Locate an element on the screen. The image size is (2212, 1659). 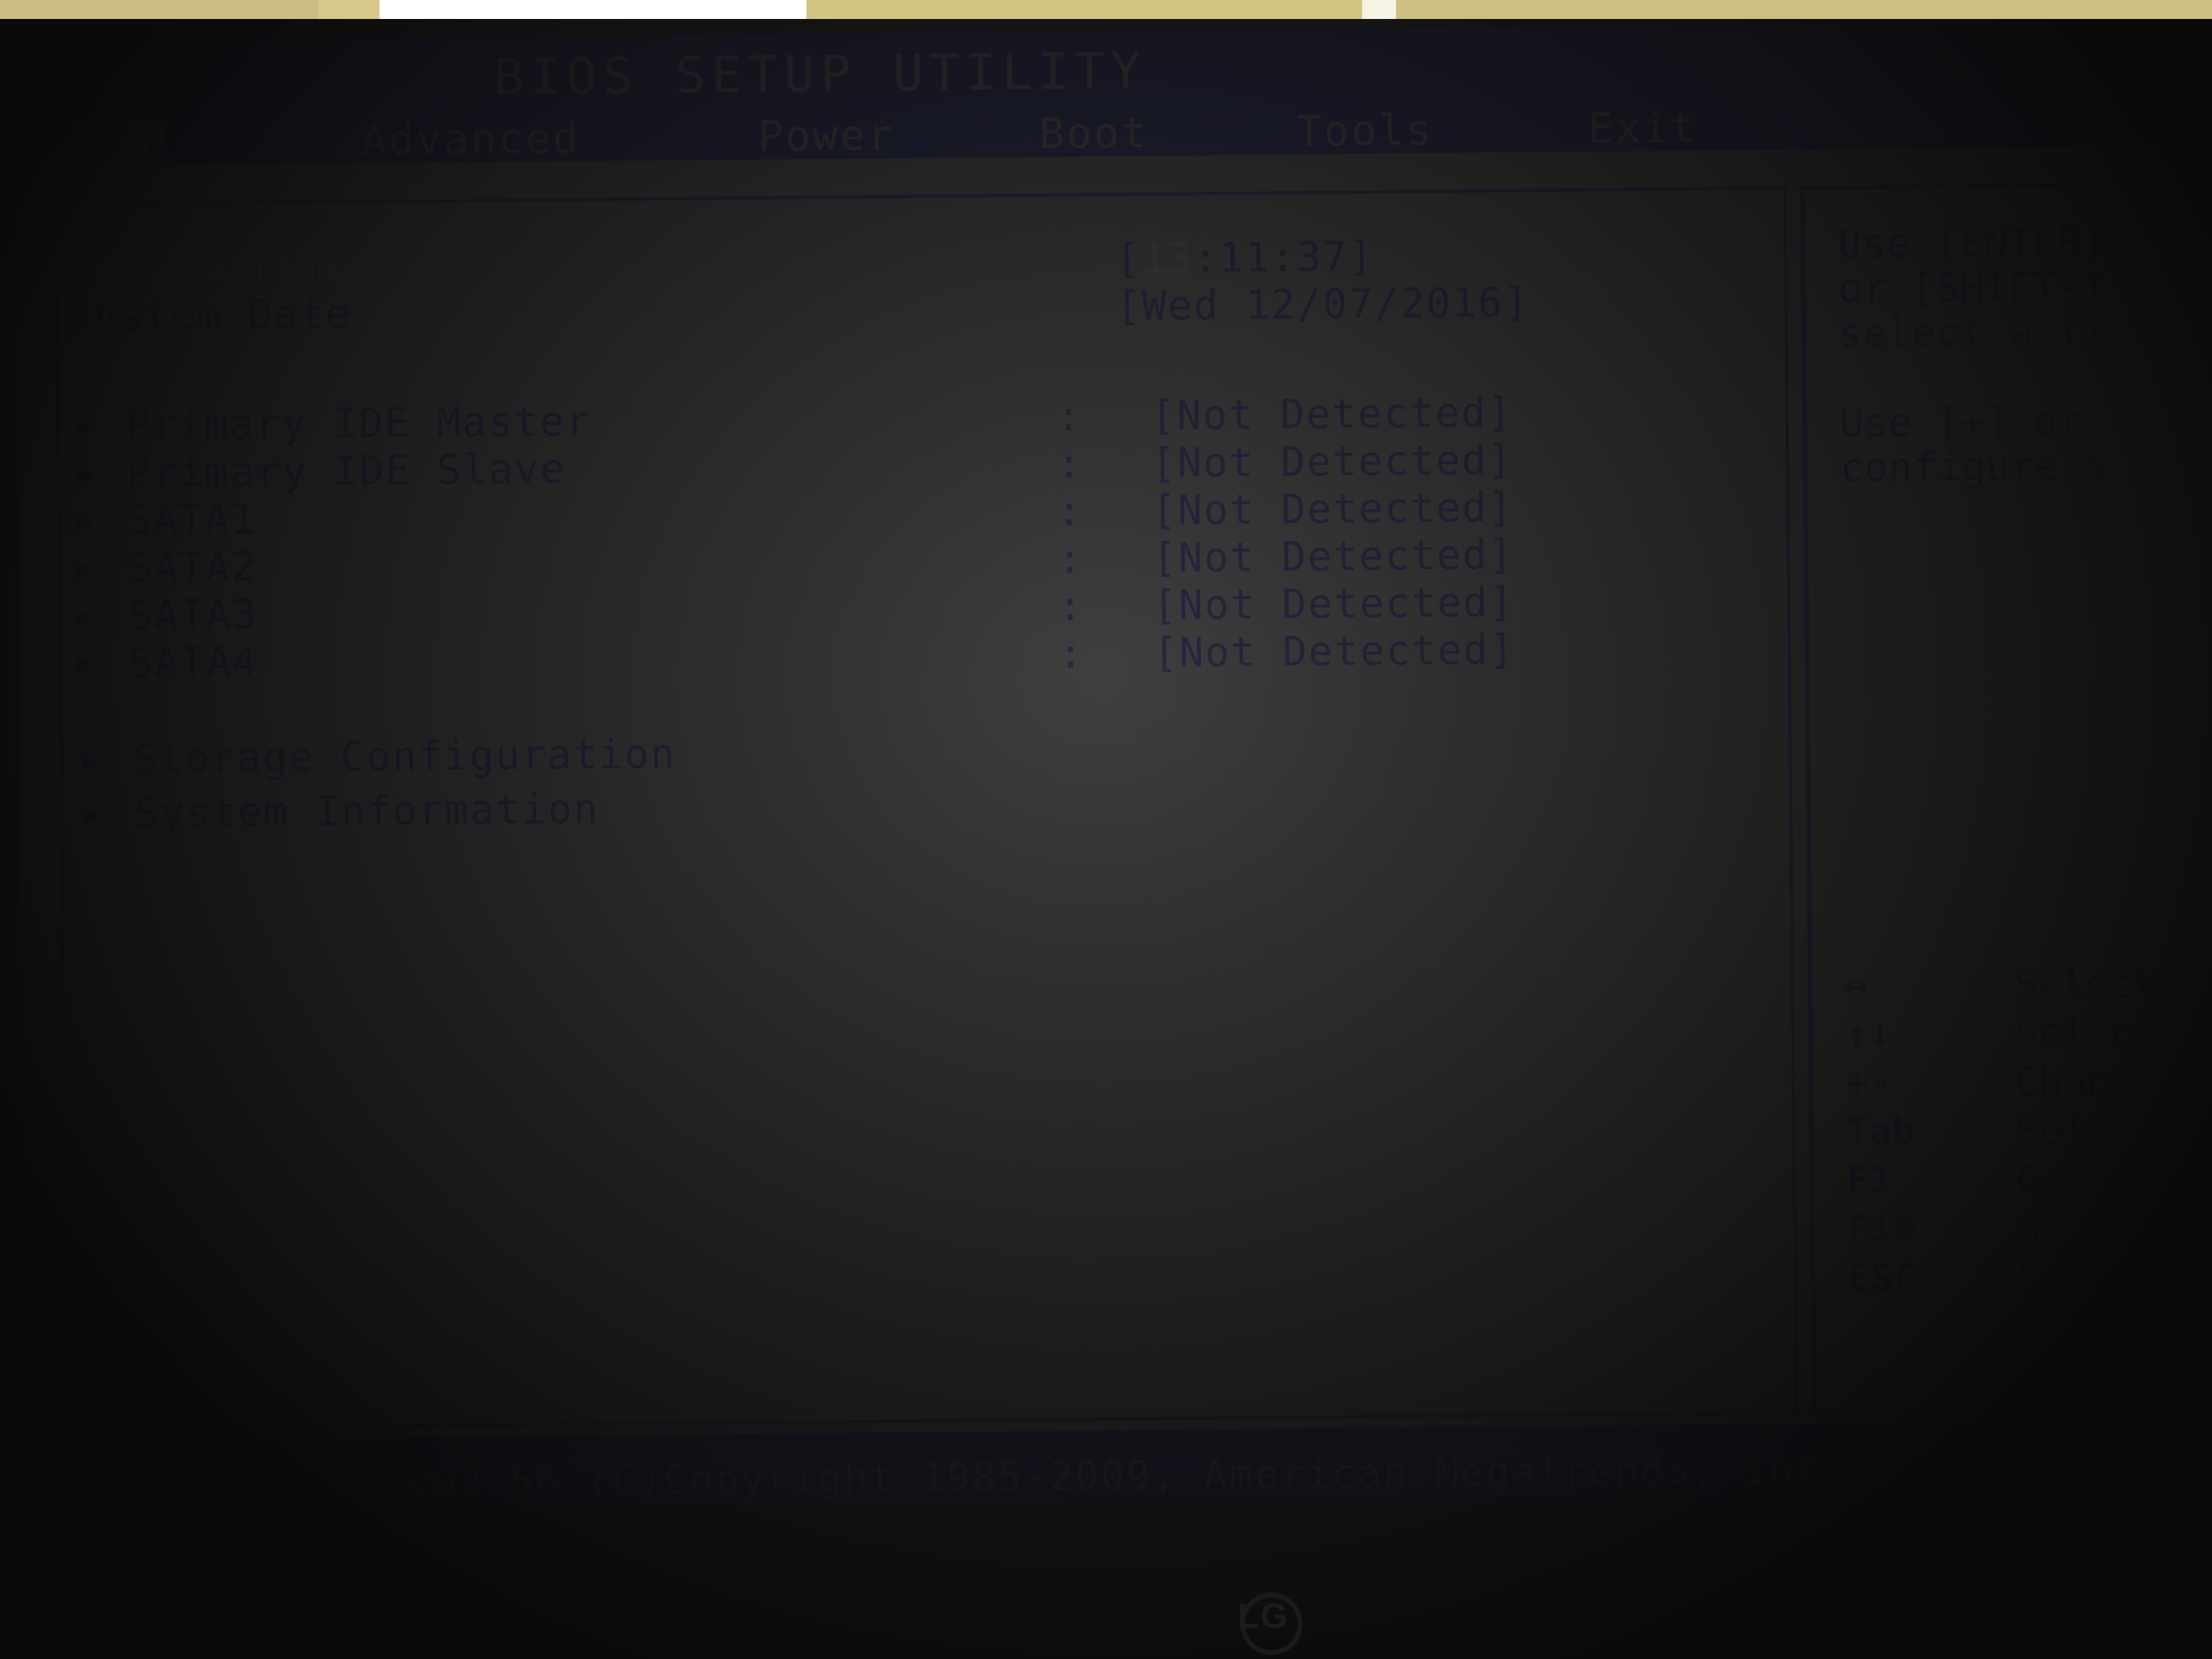
help-line-4: Use [+] or is located at coordinates (1961, 422).